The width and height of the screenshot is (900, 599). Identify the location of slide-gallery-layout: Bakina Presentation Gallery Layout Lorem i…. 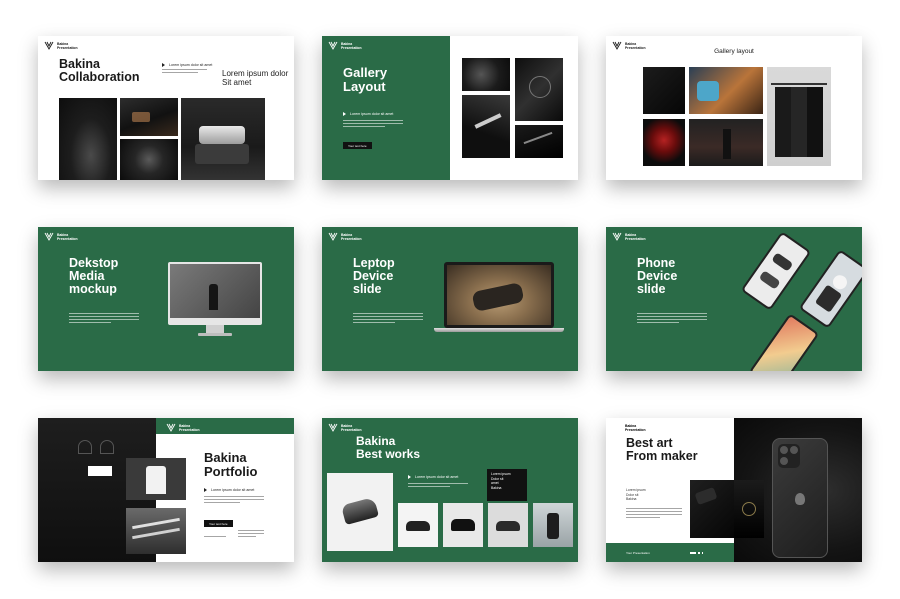
(450, 108).